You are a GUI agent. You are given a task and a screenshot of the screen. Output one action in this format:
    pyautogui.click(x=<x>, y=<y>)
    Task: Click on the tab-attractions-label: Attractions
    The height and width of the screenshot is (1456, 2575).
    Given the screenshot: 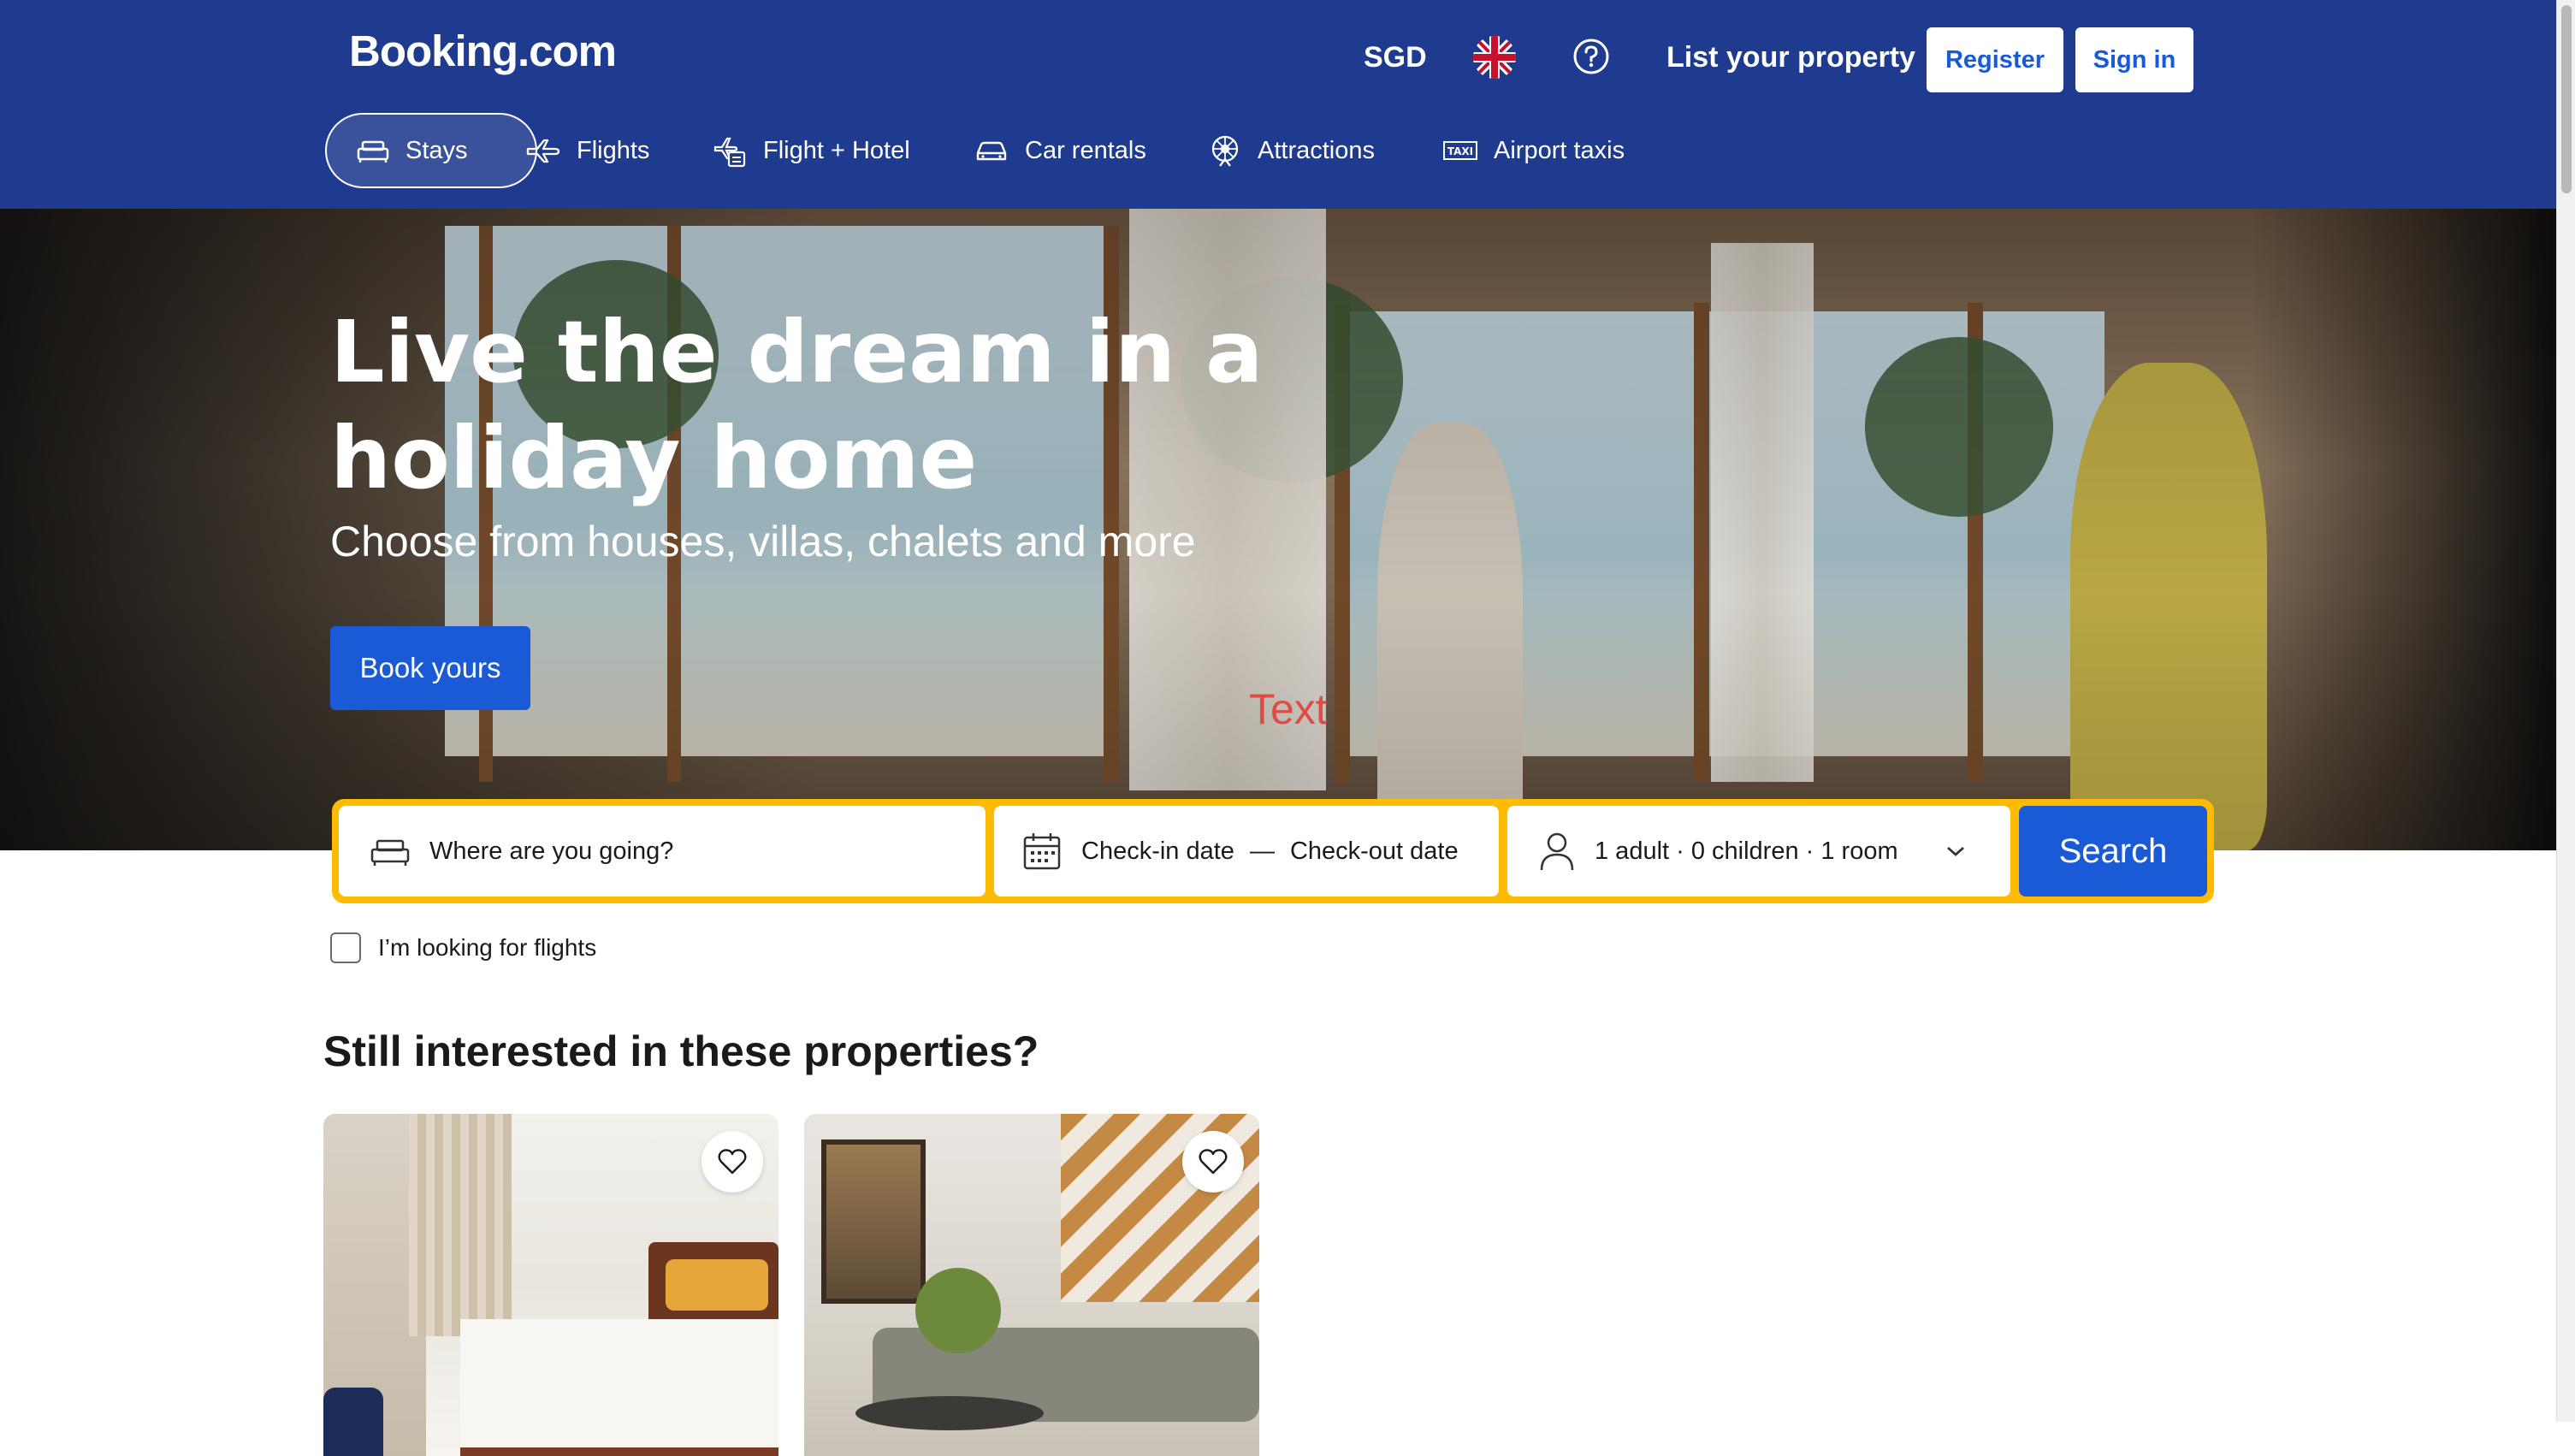 What is the action you would take?
    pyautogui.click(x=1316, y=150)
    